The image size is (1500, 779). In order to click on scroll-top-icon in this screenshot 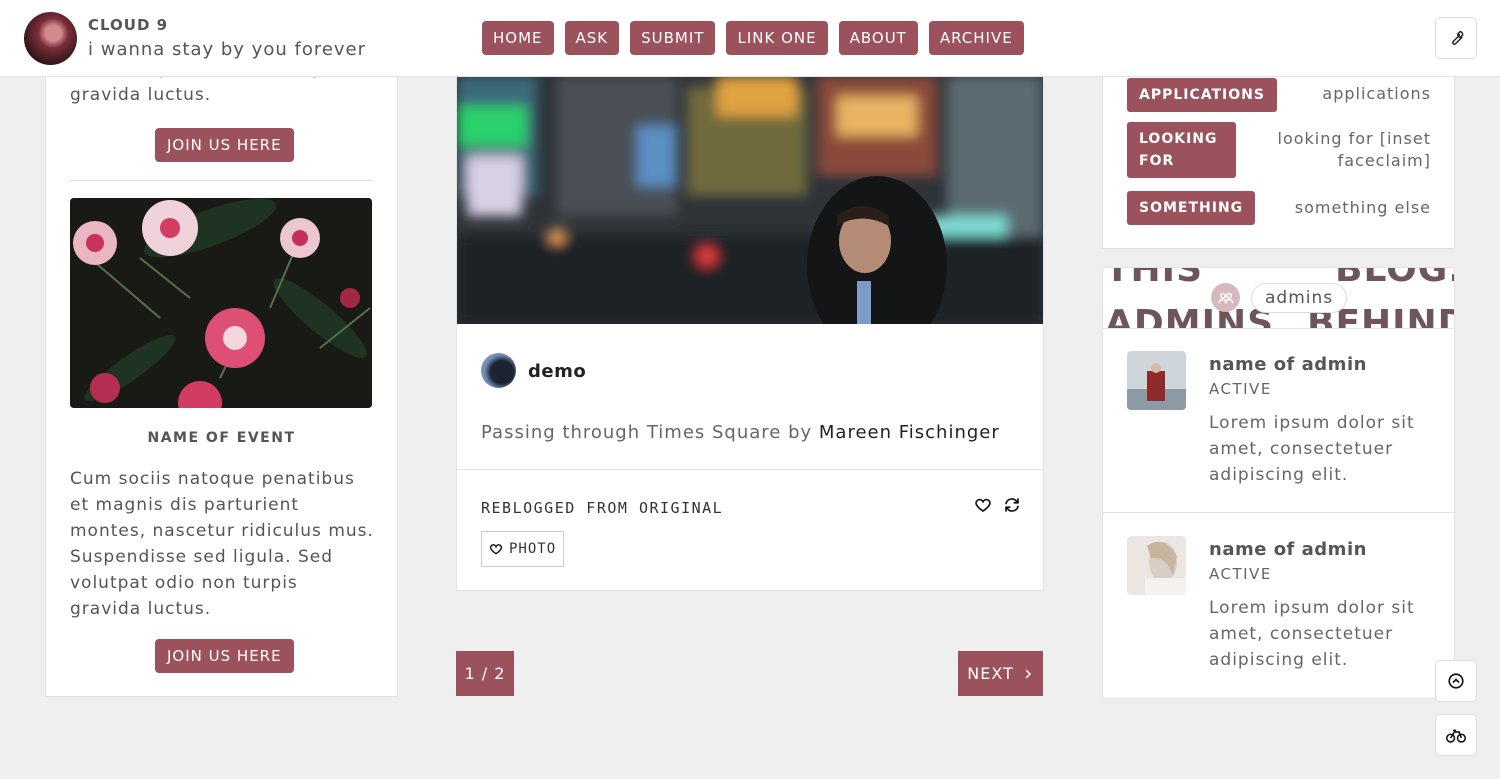, I will do `click(1456, 681)`.